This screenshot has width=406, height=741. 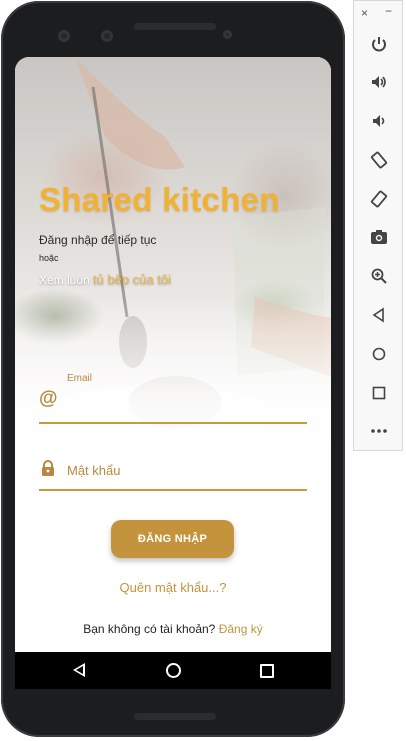 I want to click on at-sign-icon: @, so click(x=48, y=398).